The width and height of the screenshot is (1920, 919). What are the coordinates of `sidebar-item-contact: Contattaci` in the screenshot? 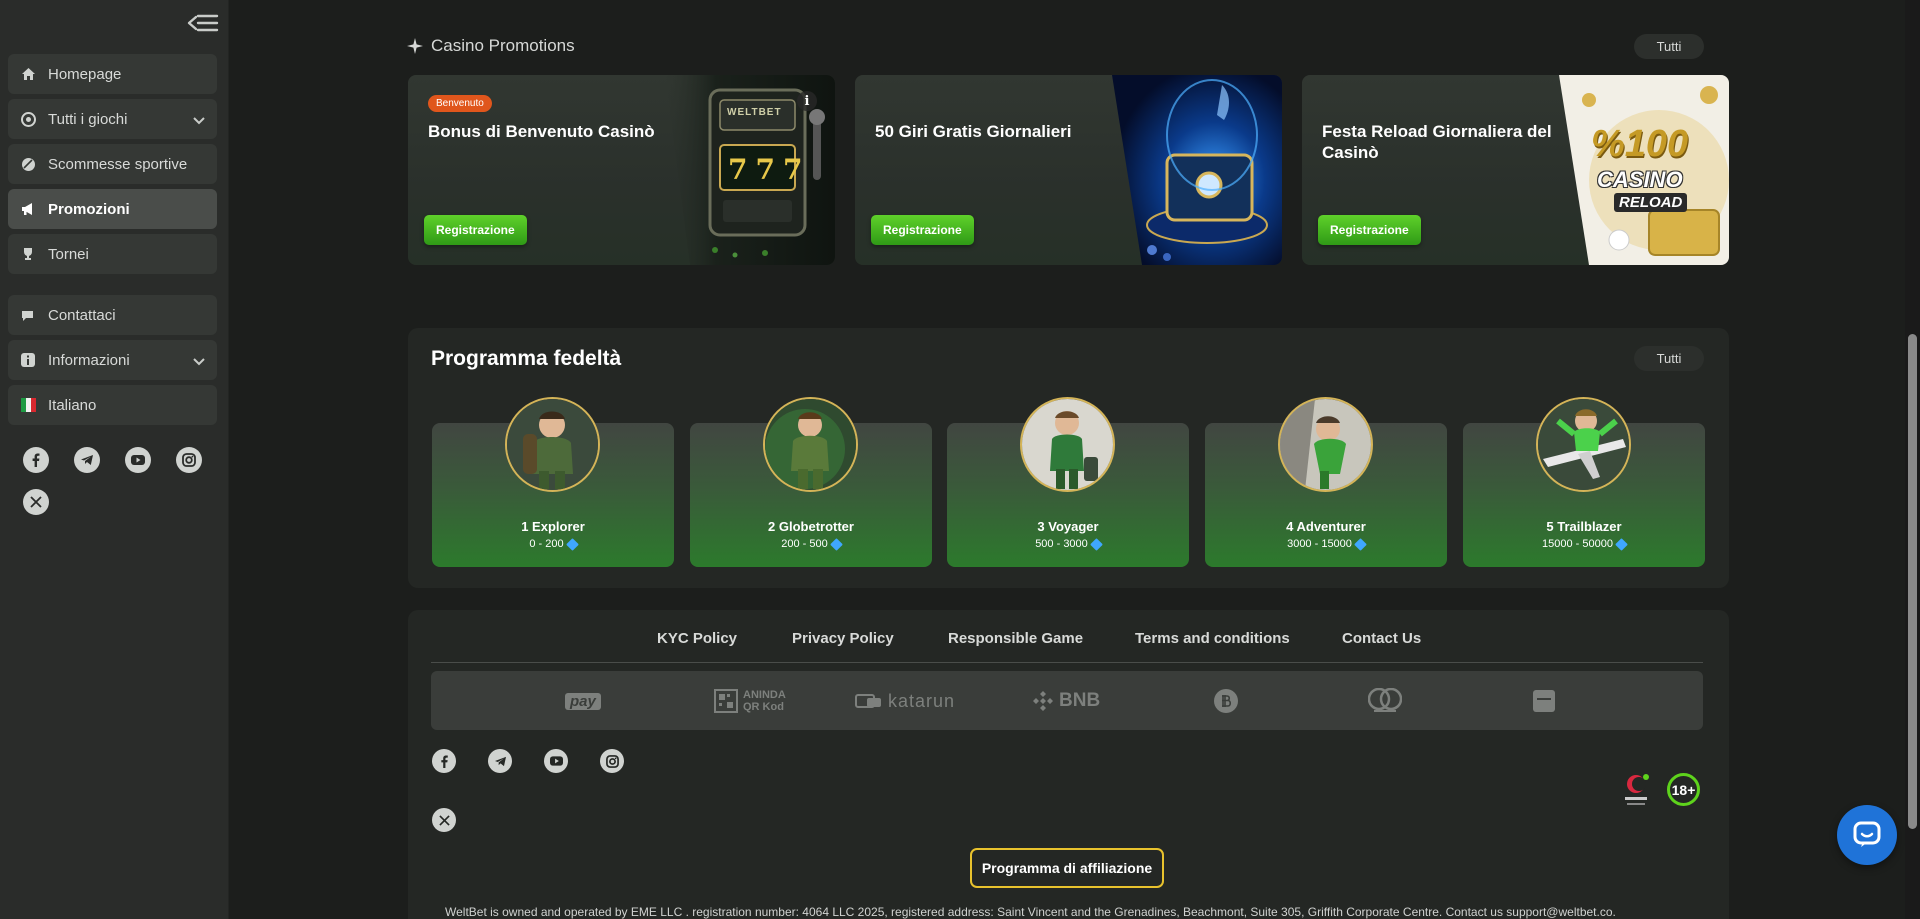 It's located at (112, 315).